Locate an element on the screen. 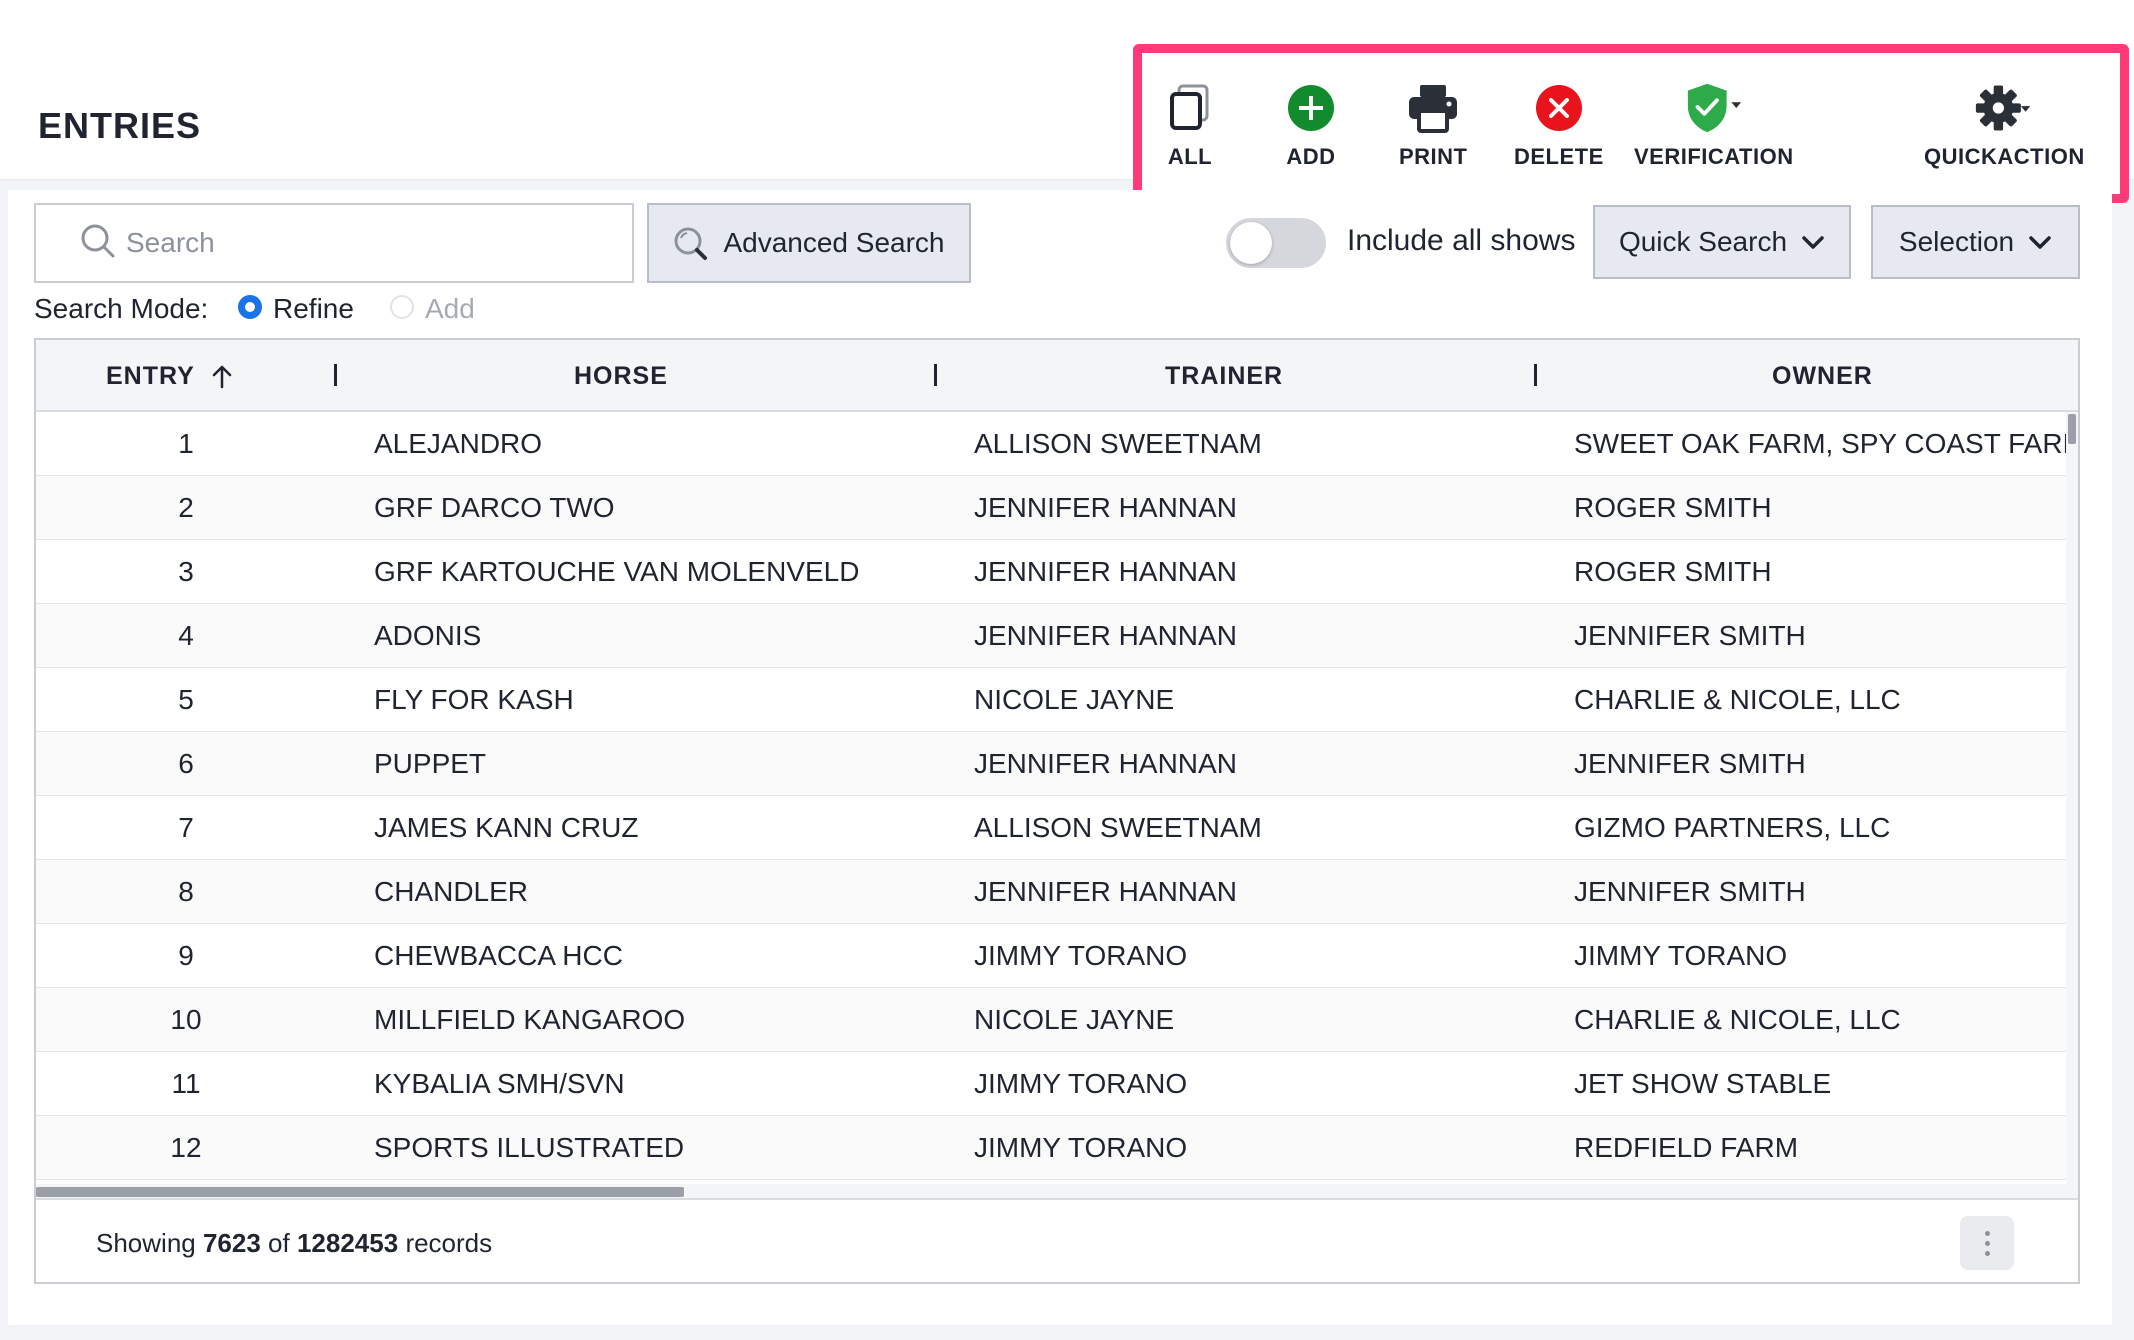 This screenshot has height=1340, width=2134. table-row: 9 CHEWBACCA HCC JIMMY TORANO JIMMY TORANO is located at coordinates (1051, 956).